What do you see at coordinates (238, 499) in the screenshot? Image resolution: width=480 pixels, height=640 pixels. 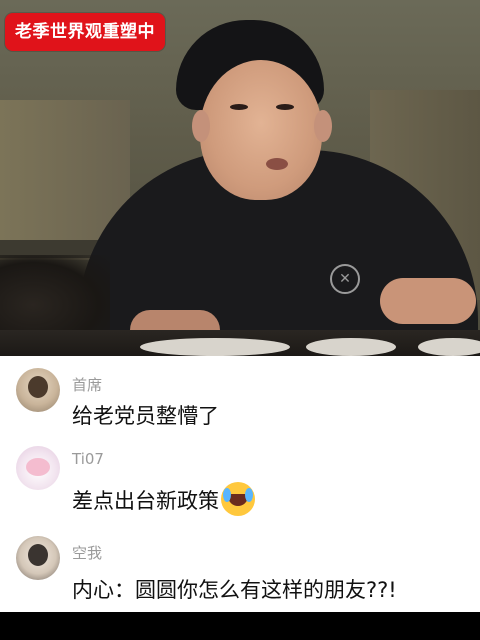 I see `rolling-laughing-emoji-icon` at bounding box center [238, 499].